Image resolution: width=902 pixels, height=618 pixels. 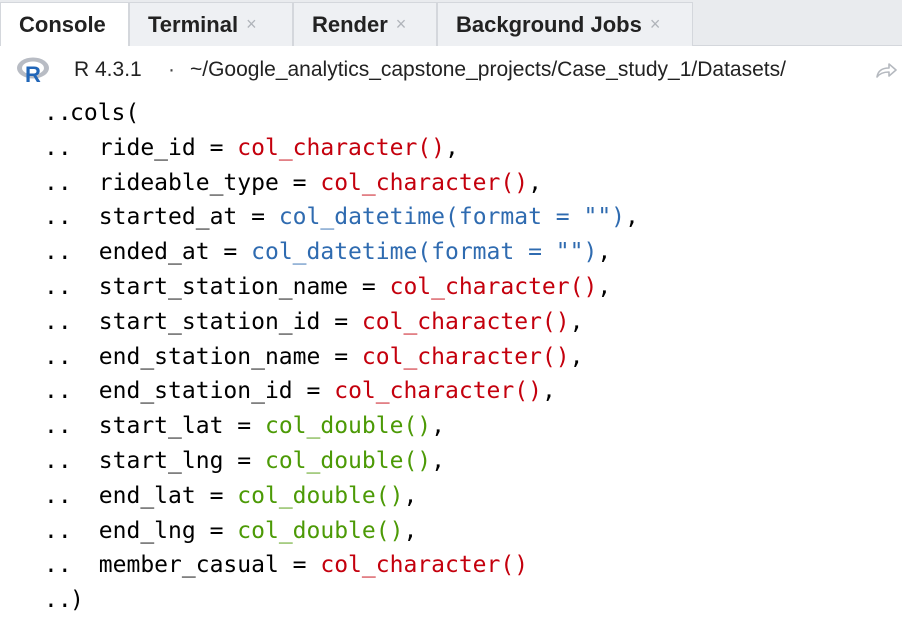 I want to click on column-name: start_lng, so click(x=161, y=461).